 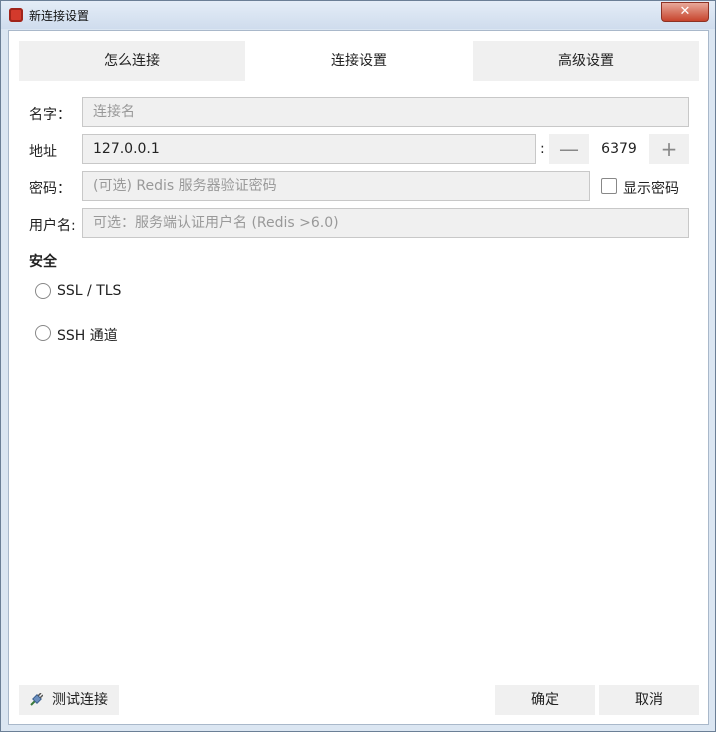 What do you see at coordinates (619, 149) in the screenshot?
I see `port-input: 6379` at bounding box center [619, 149].